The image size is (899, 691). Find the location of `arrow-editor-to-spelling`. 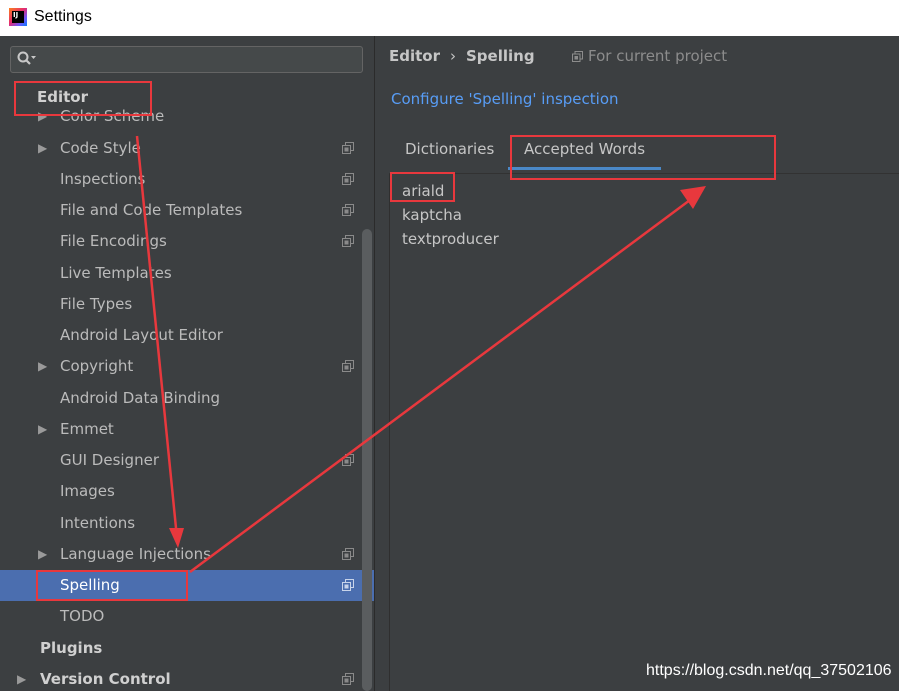

arrow-editor-to-spelling is located at coordinates (159, 341).